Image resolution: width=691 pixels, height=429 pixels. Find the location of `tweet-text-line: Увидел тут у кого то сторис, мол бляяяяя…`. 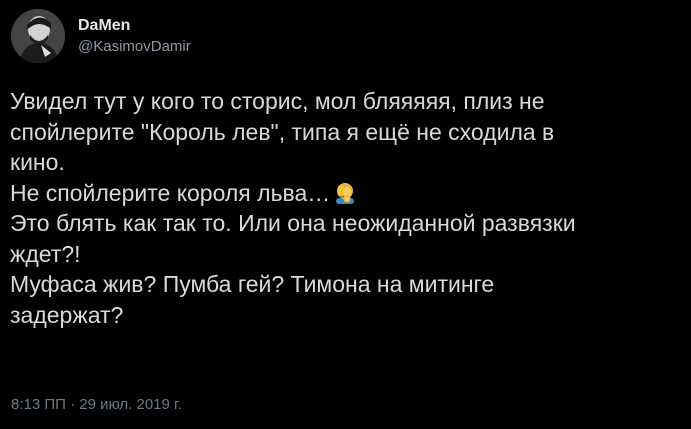

tweet-text-line: Увидел тут у кого то сторис, мол бляяяяя… is located at coordinates (277, 101).